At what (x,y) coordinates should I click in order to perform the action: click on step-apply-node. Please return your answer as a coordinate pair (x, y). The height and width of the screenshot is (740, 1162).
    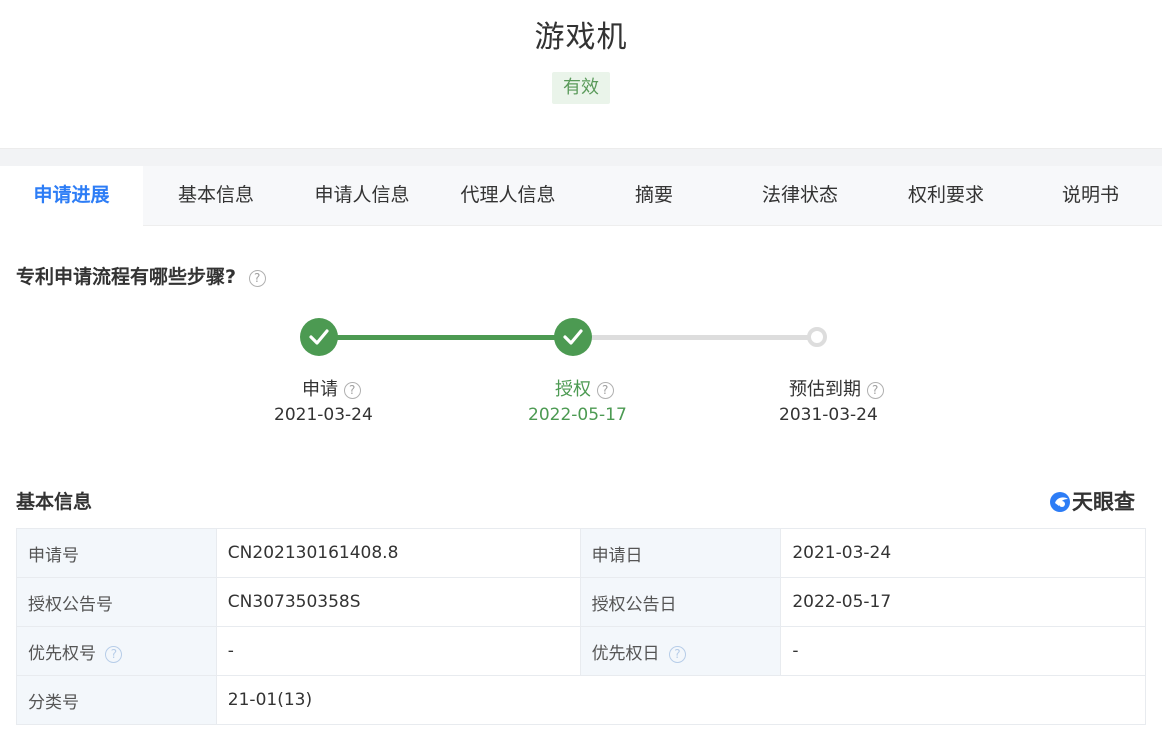
    Looking at the image, I should click on (319, 337).